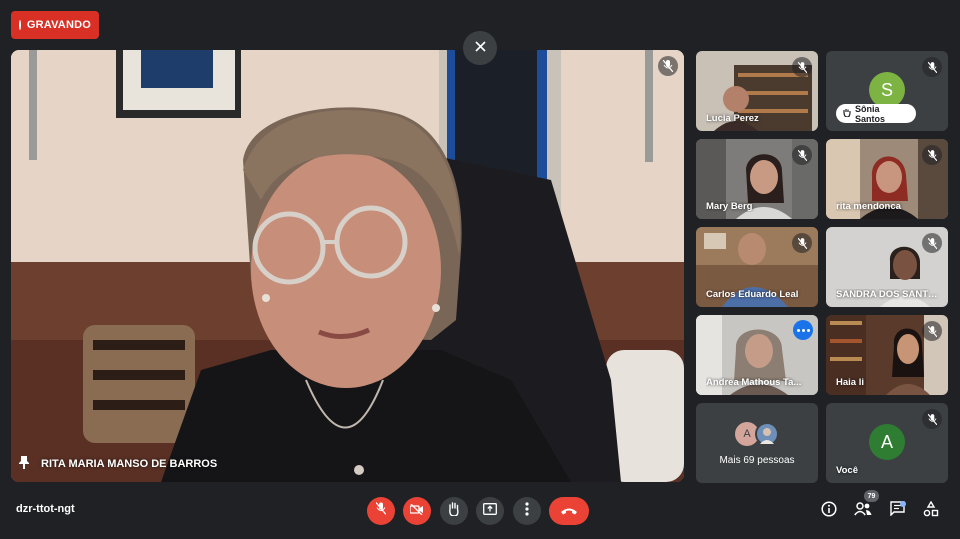  Describe the element at coordinates (757, 460) in the screenshot. I see `more-participants-label: Mais 69 pessoas` at that location.